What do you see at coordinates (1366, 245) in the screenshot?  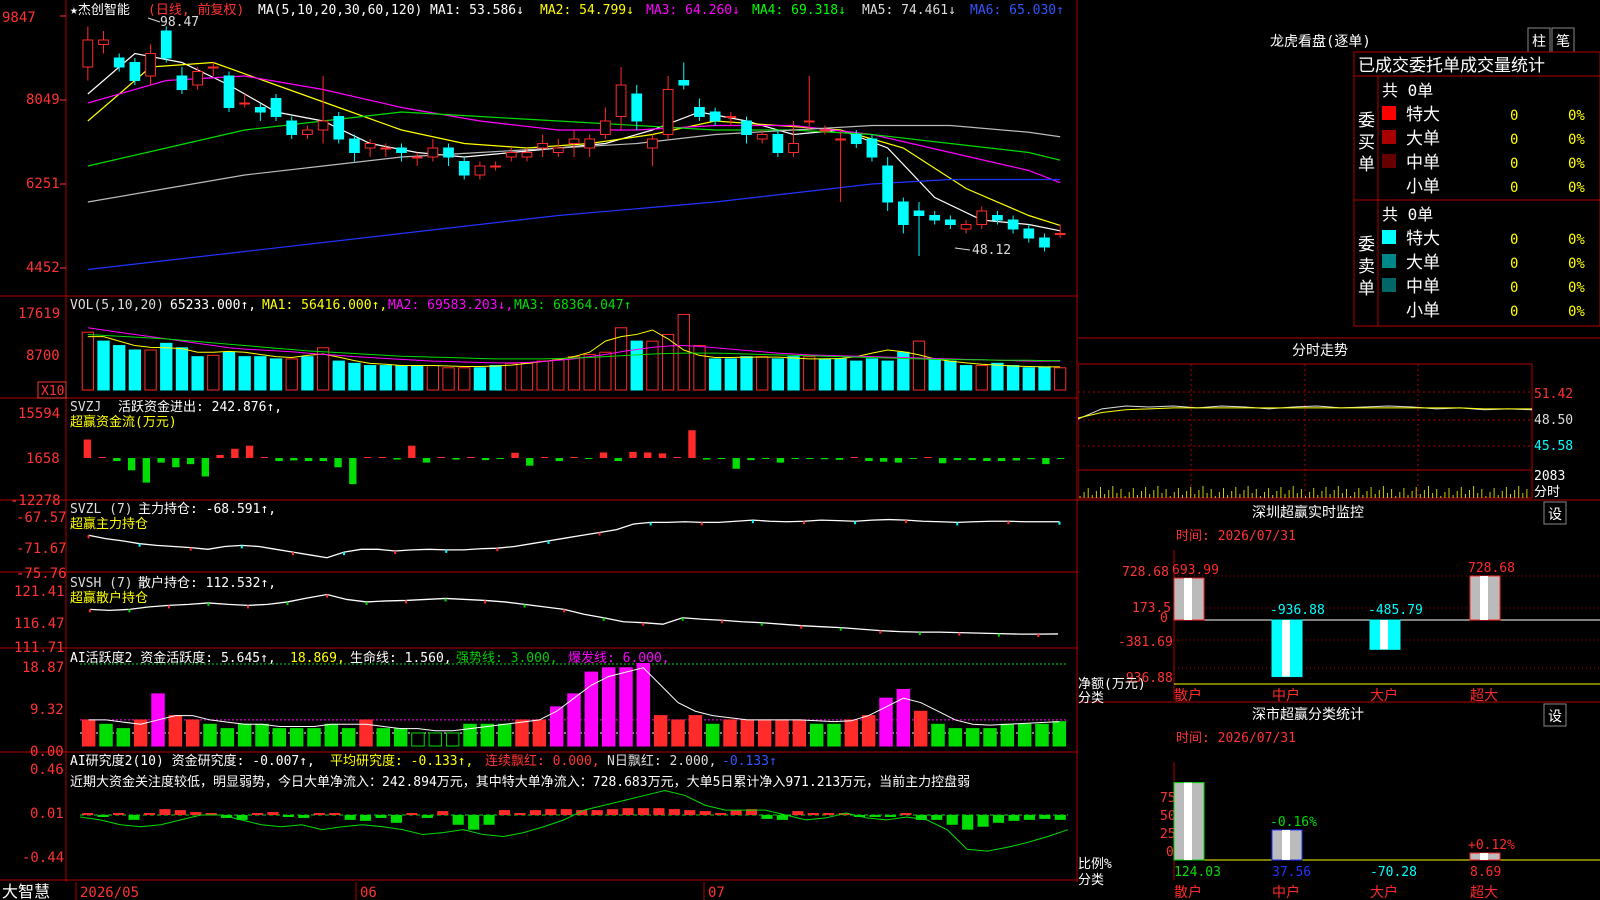 I see `order-side-label: 委` at bounding box center [1366, 245].